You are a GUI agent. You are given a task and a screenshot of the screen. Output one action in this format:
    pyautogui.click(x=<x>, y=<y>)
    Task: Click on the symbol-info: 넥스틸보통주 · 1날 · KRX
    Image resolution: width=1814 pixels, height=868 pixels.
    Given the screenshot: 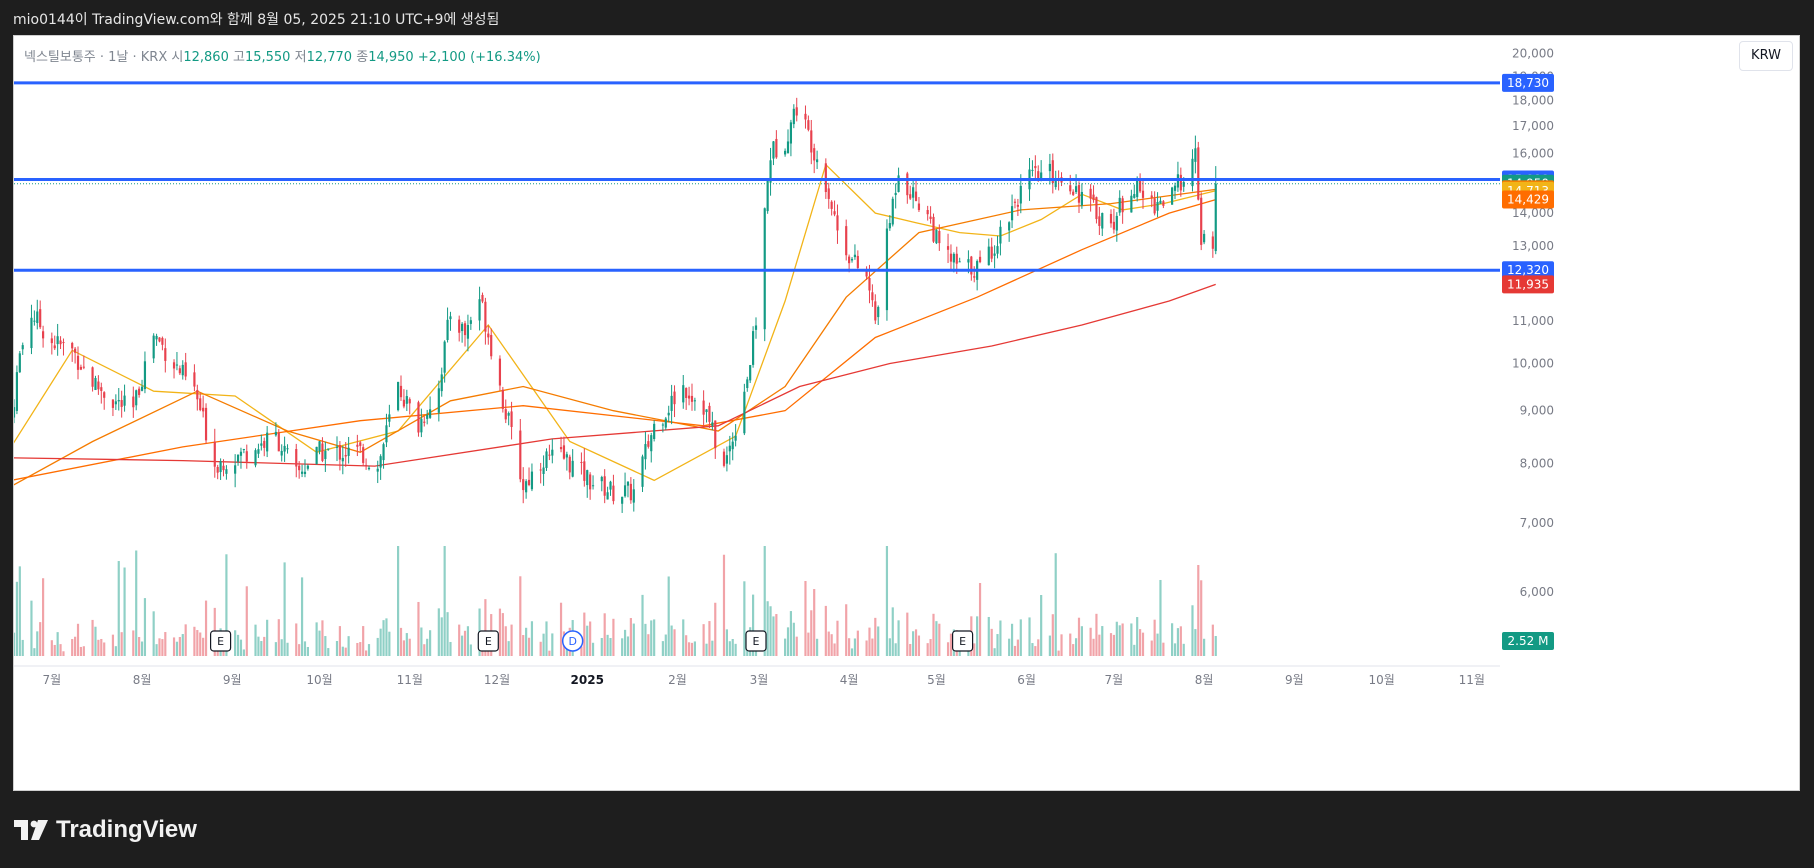 What is the action you would take?
    pyautogui.click(x=95, y=57)
    